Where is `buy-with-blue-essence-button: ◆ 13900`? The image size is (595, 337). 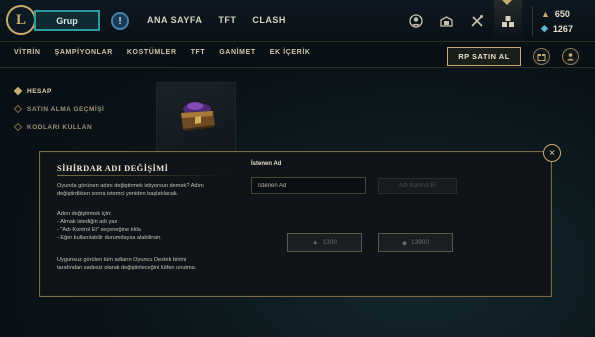 buy-with-blue-essence-button: ◆ 13900 is located at coordinates (415, 242).